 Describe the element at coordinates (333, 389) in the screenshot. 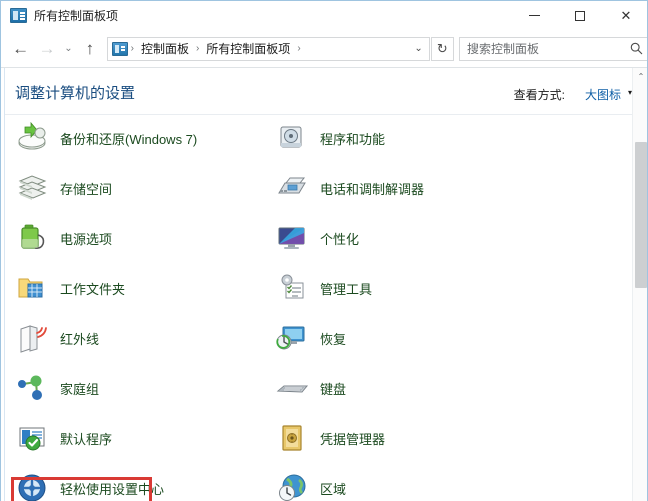

I see `item-label: 键盘` at that location.